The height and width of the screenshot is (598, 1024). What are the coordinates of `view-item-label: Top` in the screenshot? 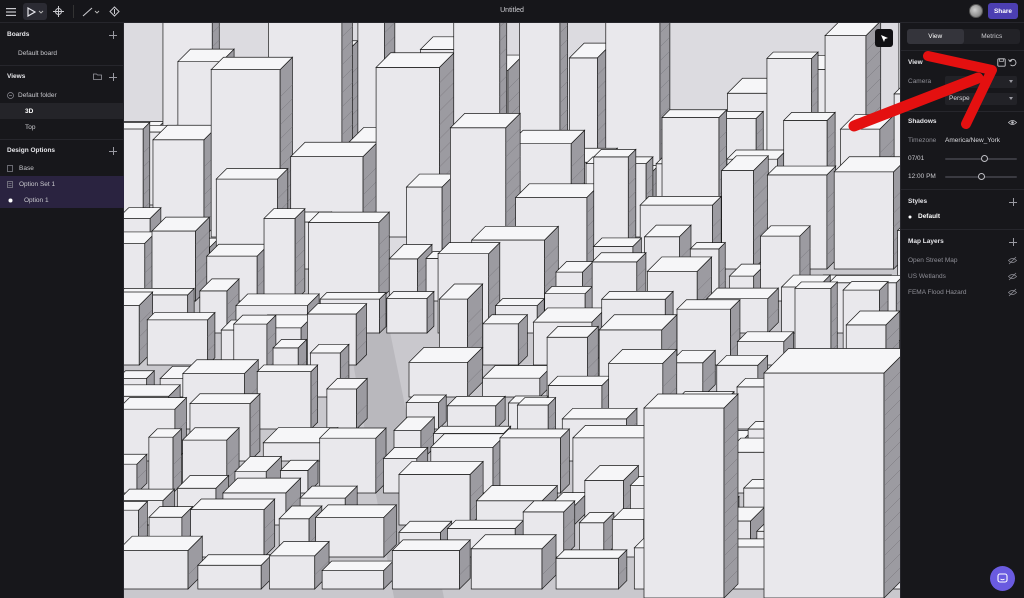 It's located at (30, 127).